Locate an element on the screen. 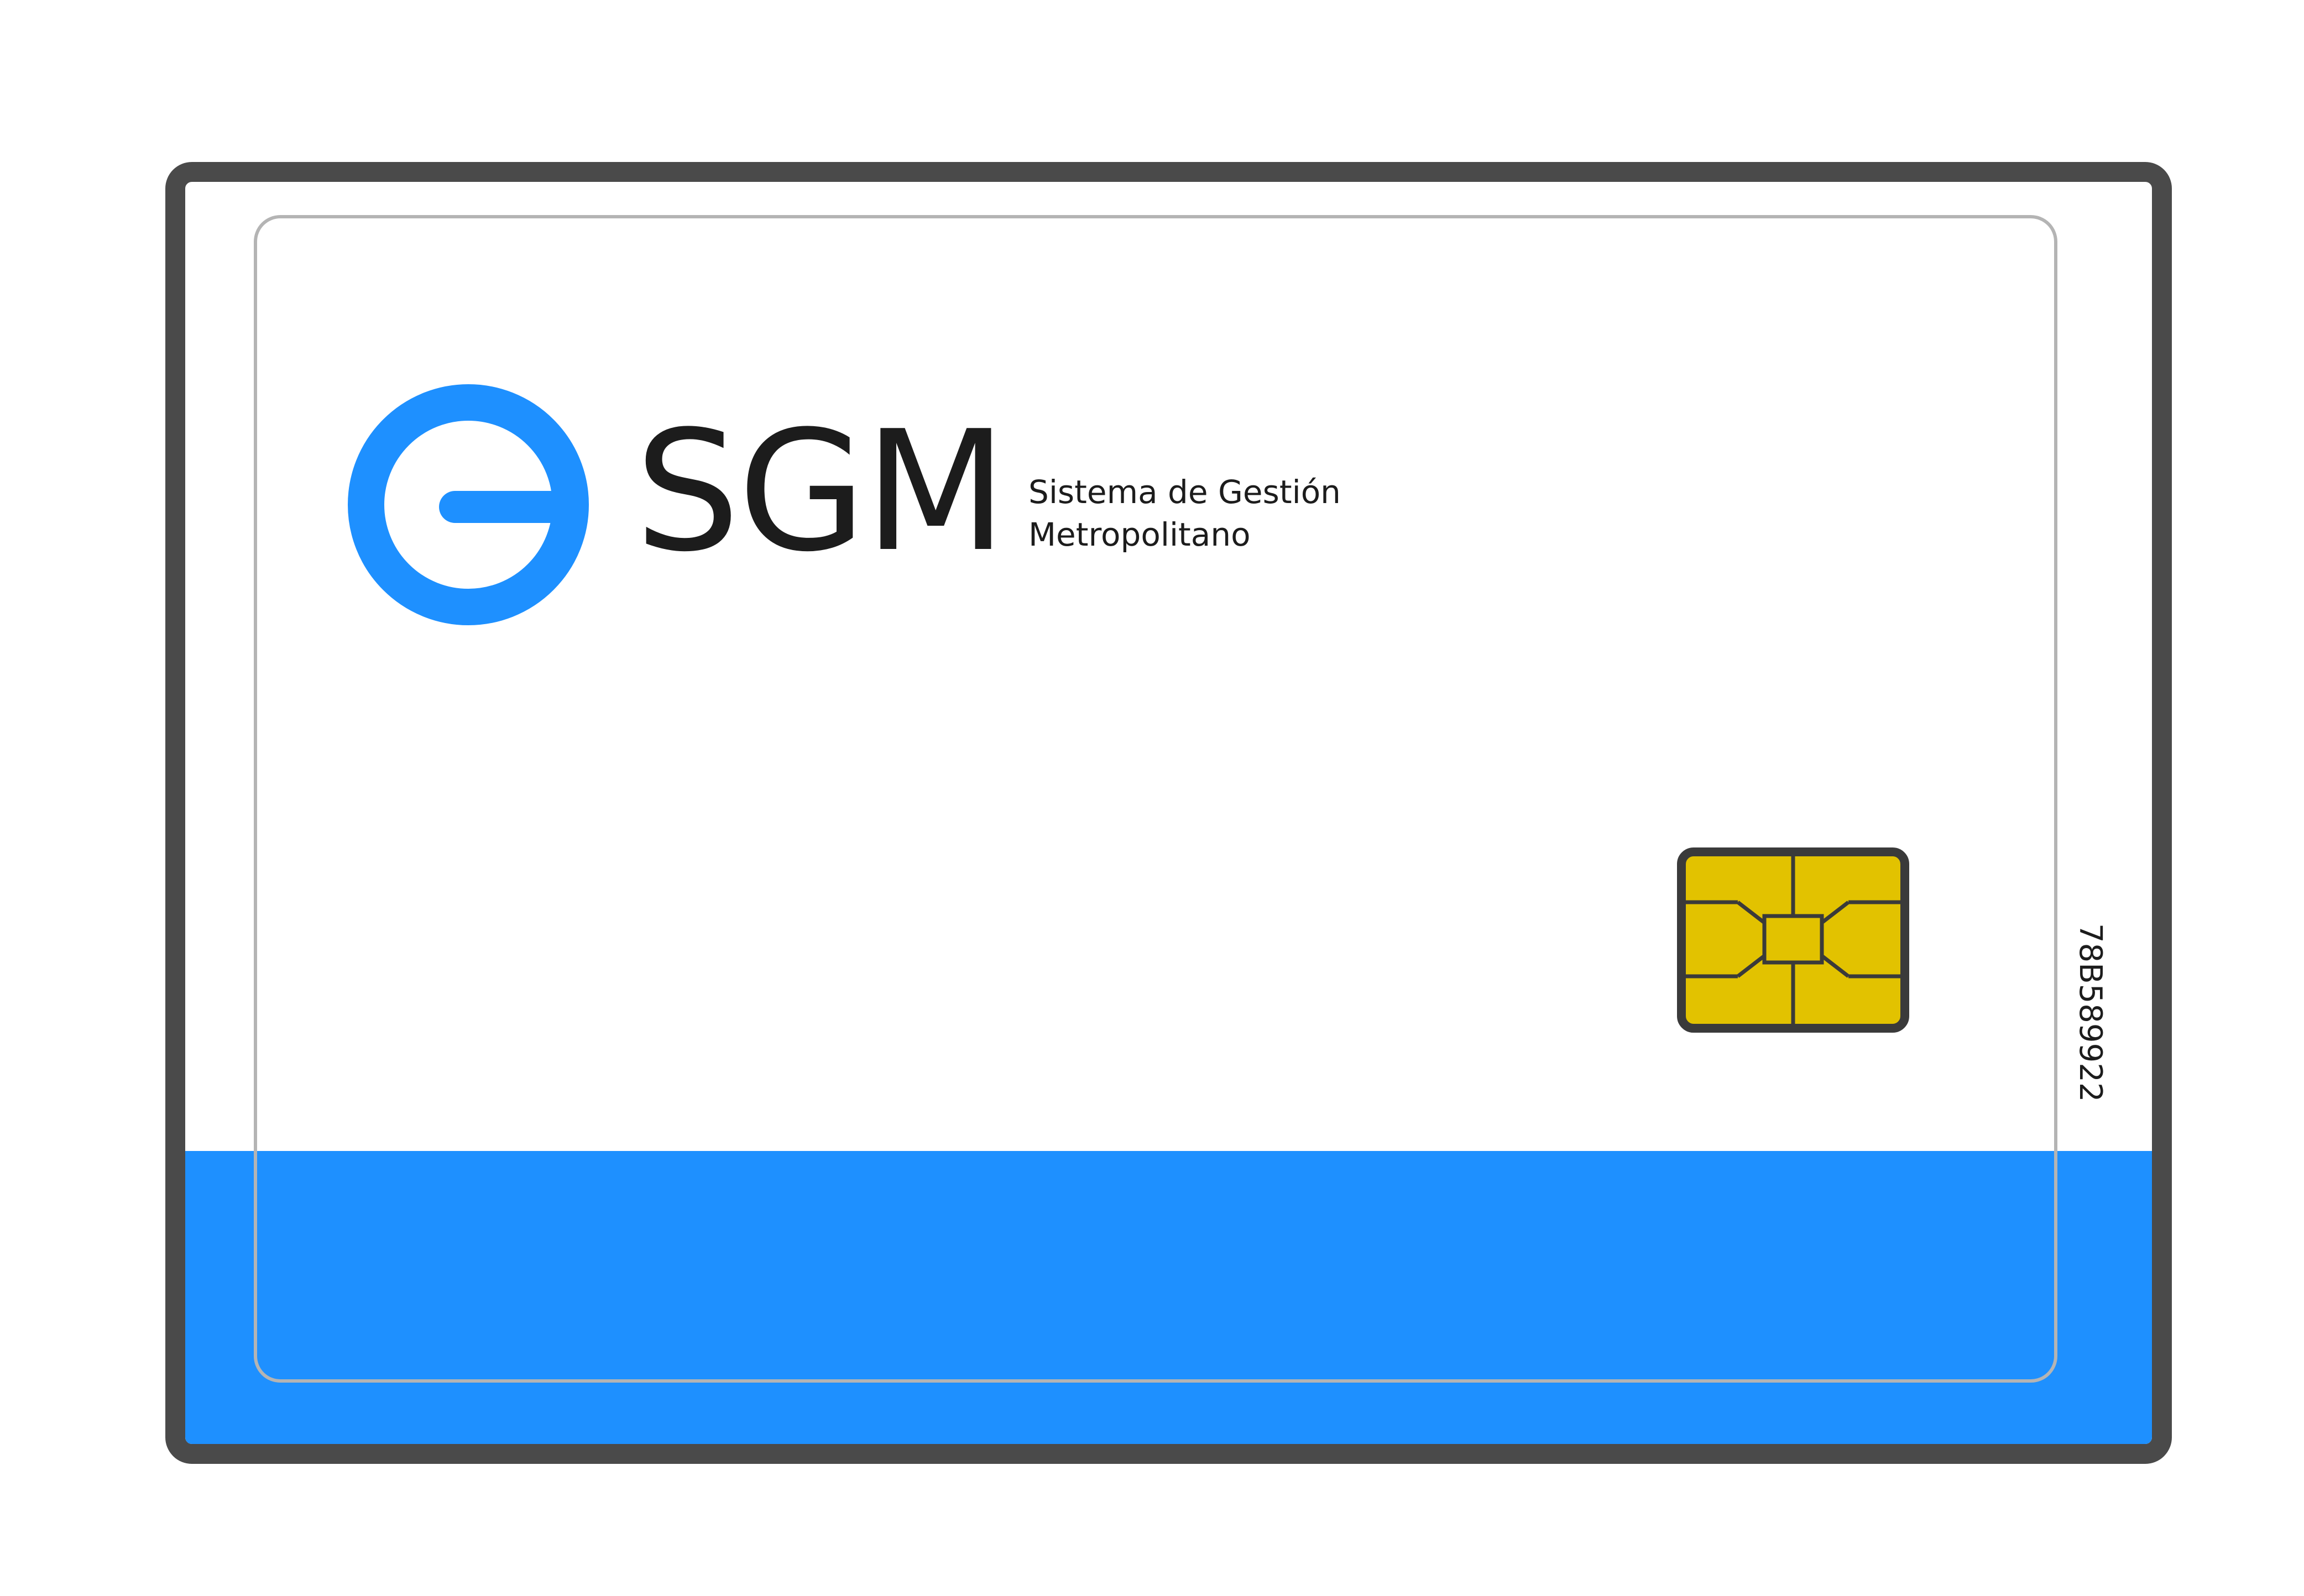 Image resolution: width=2304 pixels, height=1596 pixels. logo-tagline-line2: Metropolitano is located at coordinates (1139, 534).